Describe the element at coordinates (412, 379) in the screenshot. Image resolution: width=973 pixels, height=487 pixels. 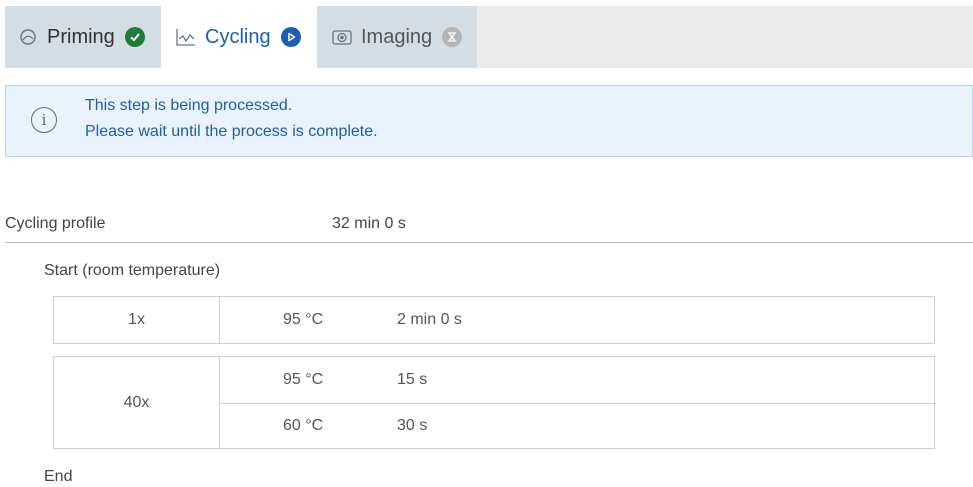
I see `step-time: 15 s` at that location.